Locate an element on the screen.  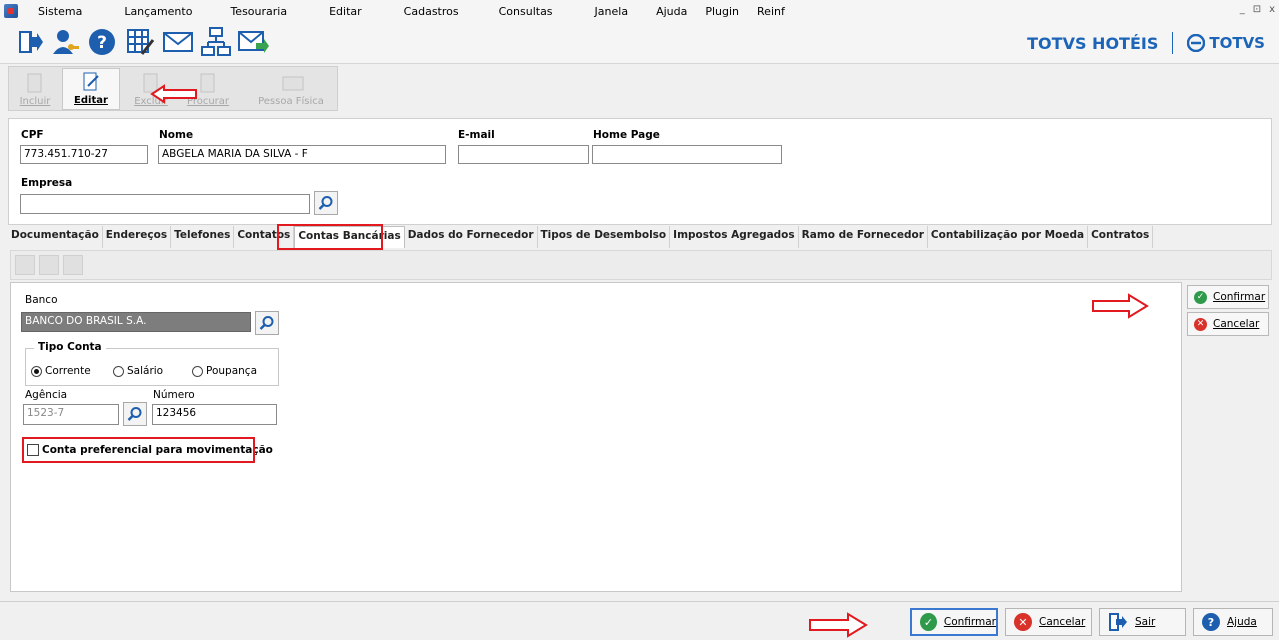
new-doc-icon is located at coordinates (35, 83).